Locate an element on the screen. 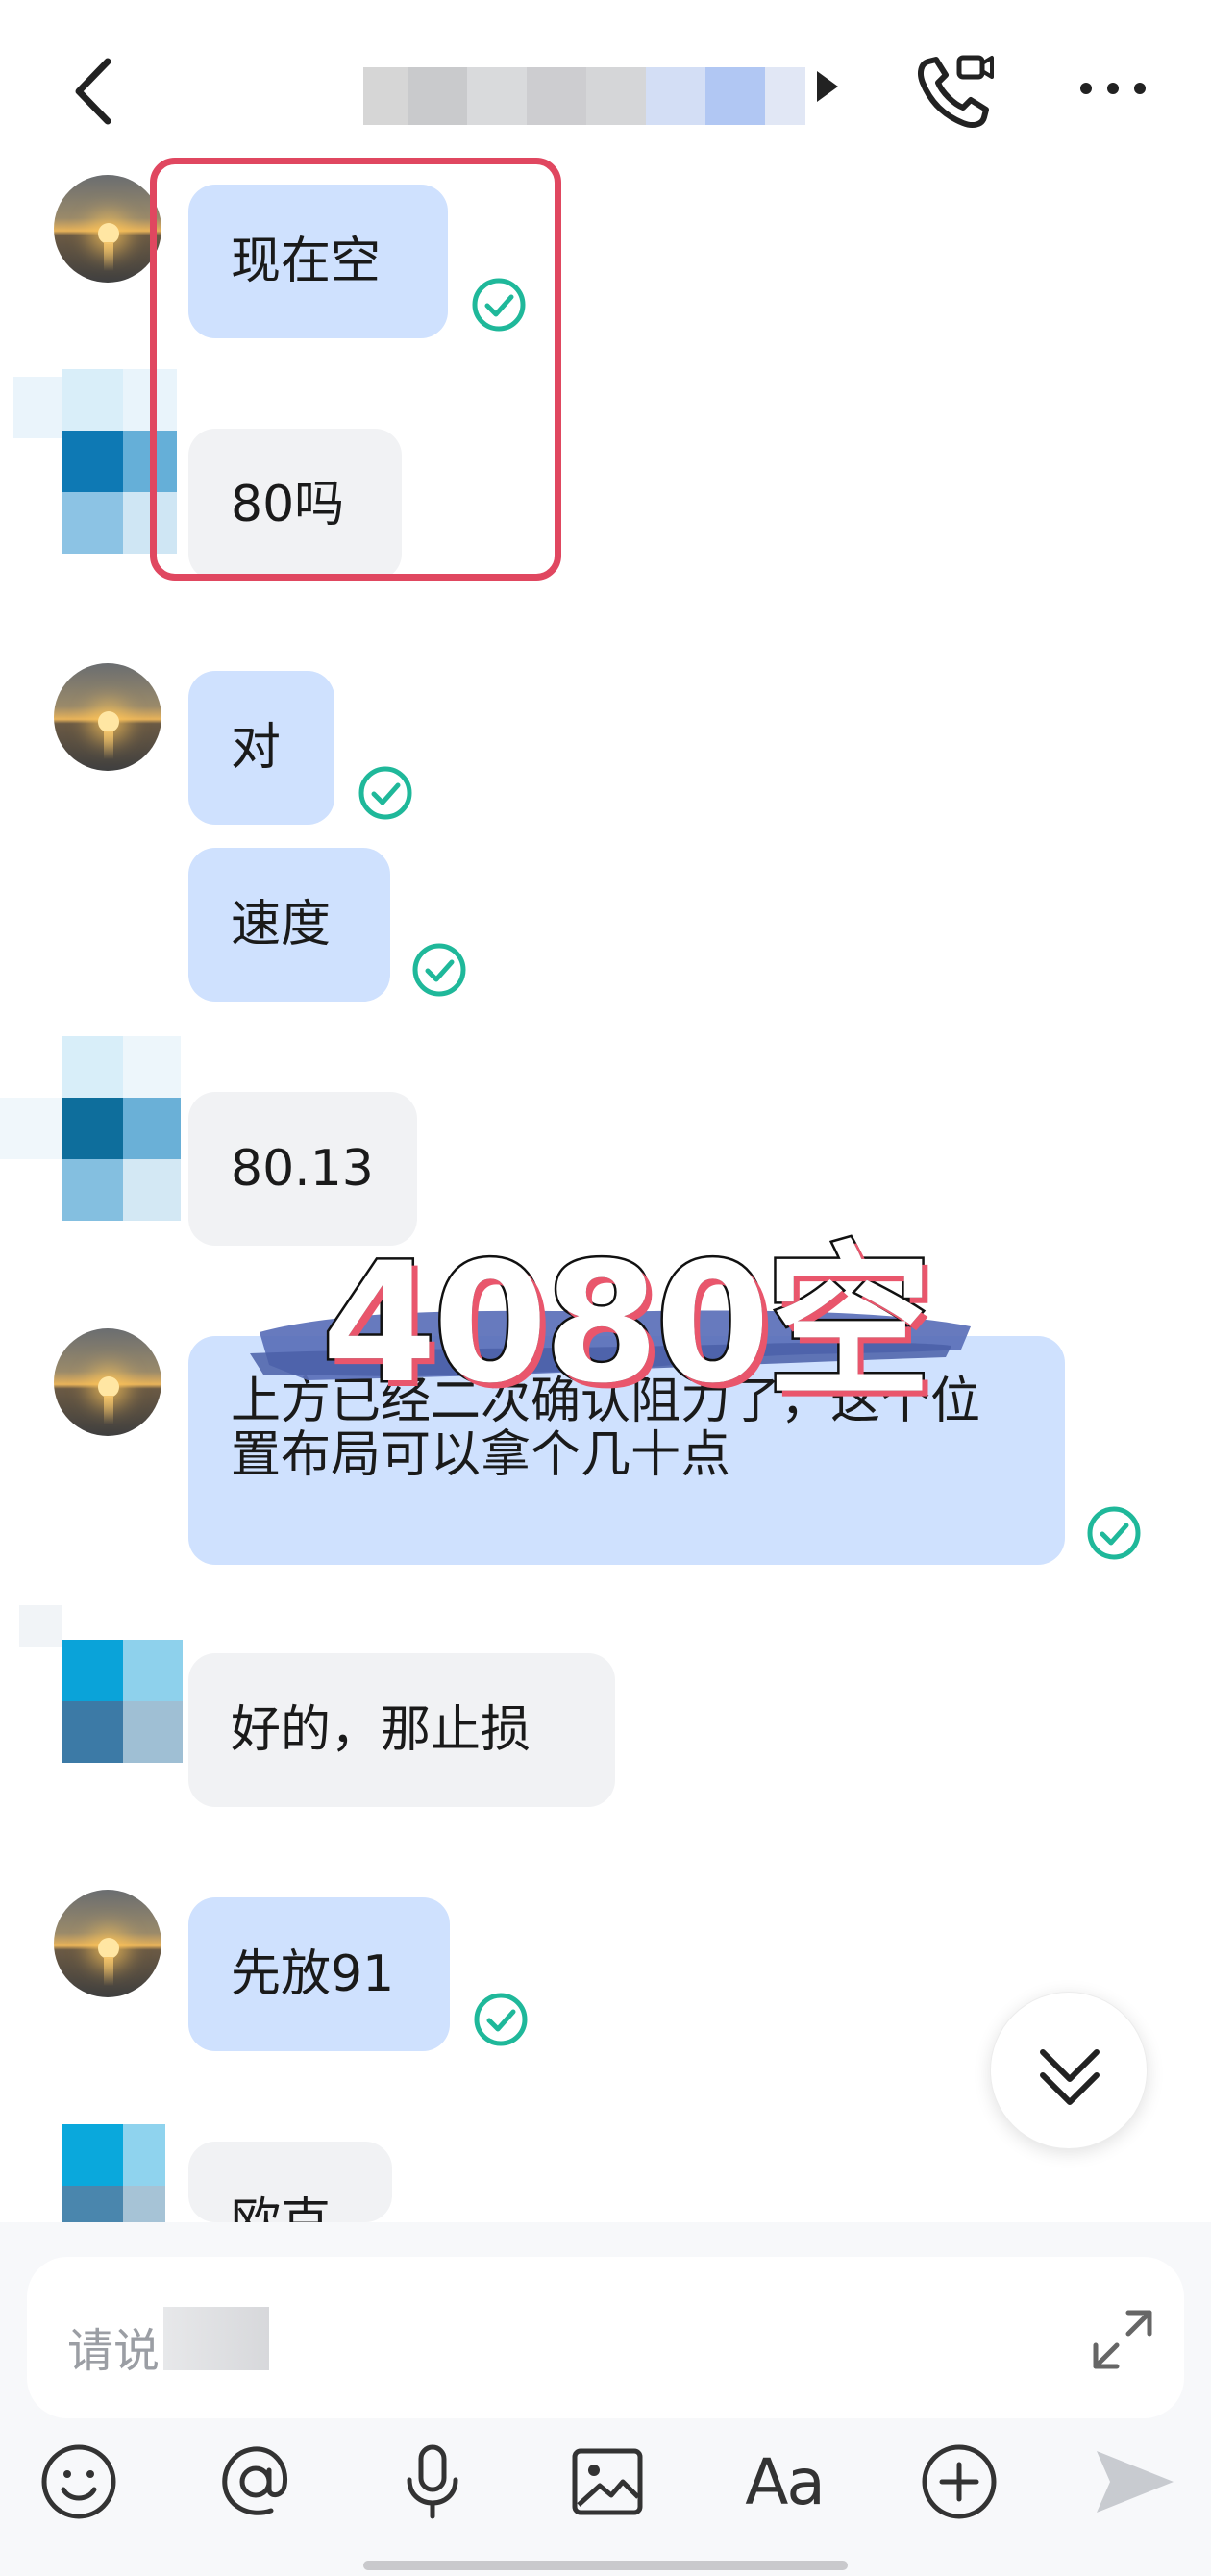 The image size is (1211, 2576). highlight-annotation is located at coordinates (355, 370).